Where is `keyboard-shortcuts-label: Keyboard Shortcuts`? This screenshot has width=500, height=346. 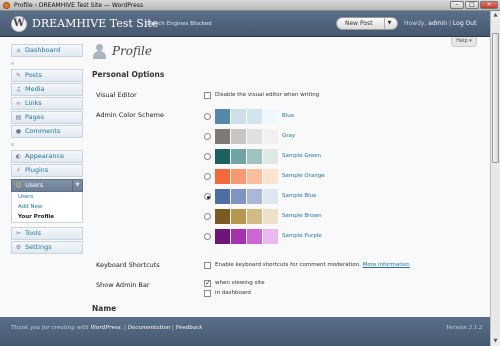 keyboard-shortcuts-label: Keyboard Shortcuts is located at coordinates (128, 265).